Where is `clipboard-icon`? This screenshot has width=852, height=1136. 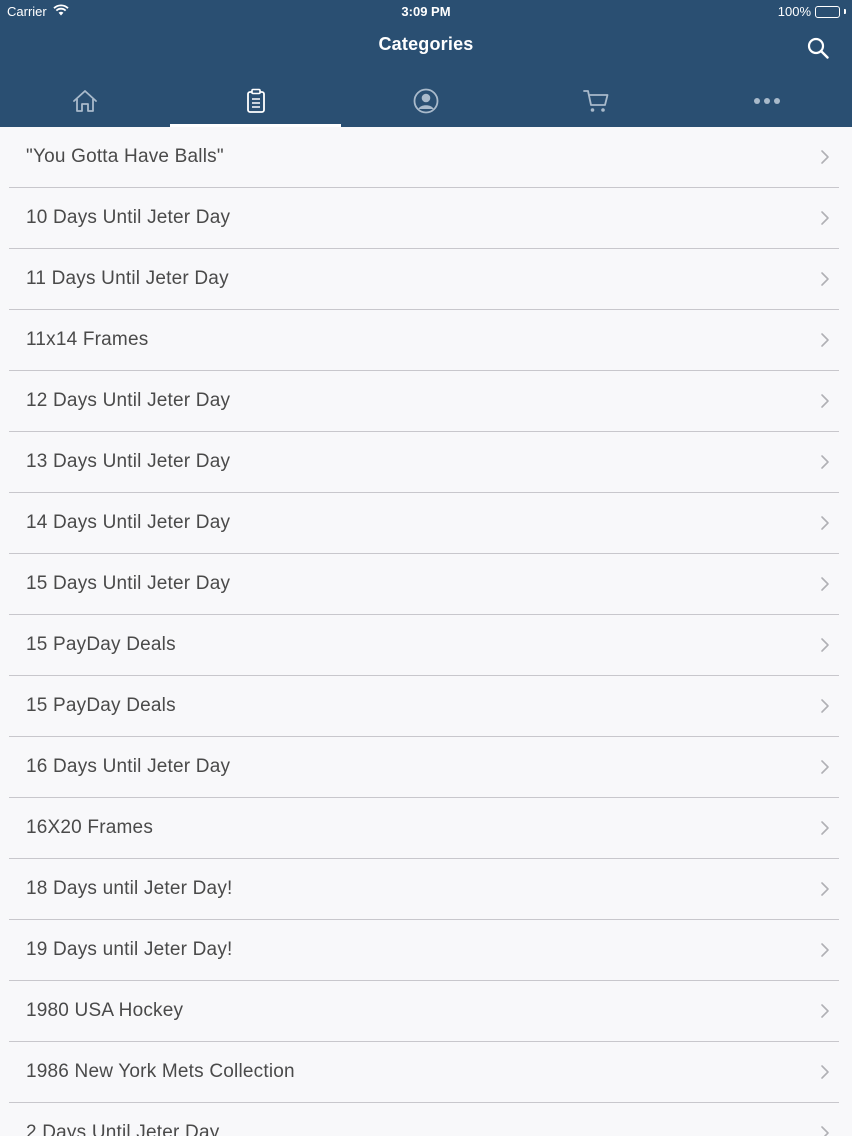 clipboard-icon is located at coordinates (255, 100).